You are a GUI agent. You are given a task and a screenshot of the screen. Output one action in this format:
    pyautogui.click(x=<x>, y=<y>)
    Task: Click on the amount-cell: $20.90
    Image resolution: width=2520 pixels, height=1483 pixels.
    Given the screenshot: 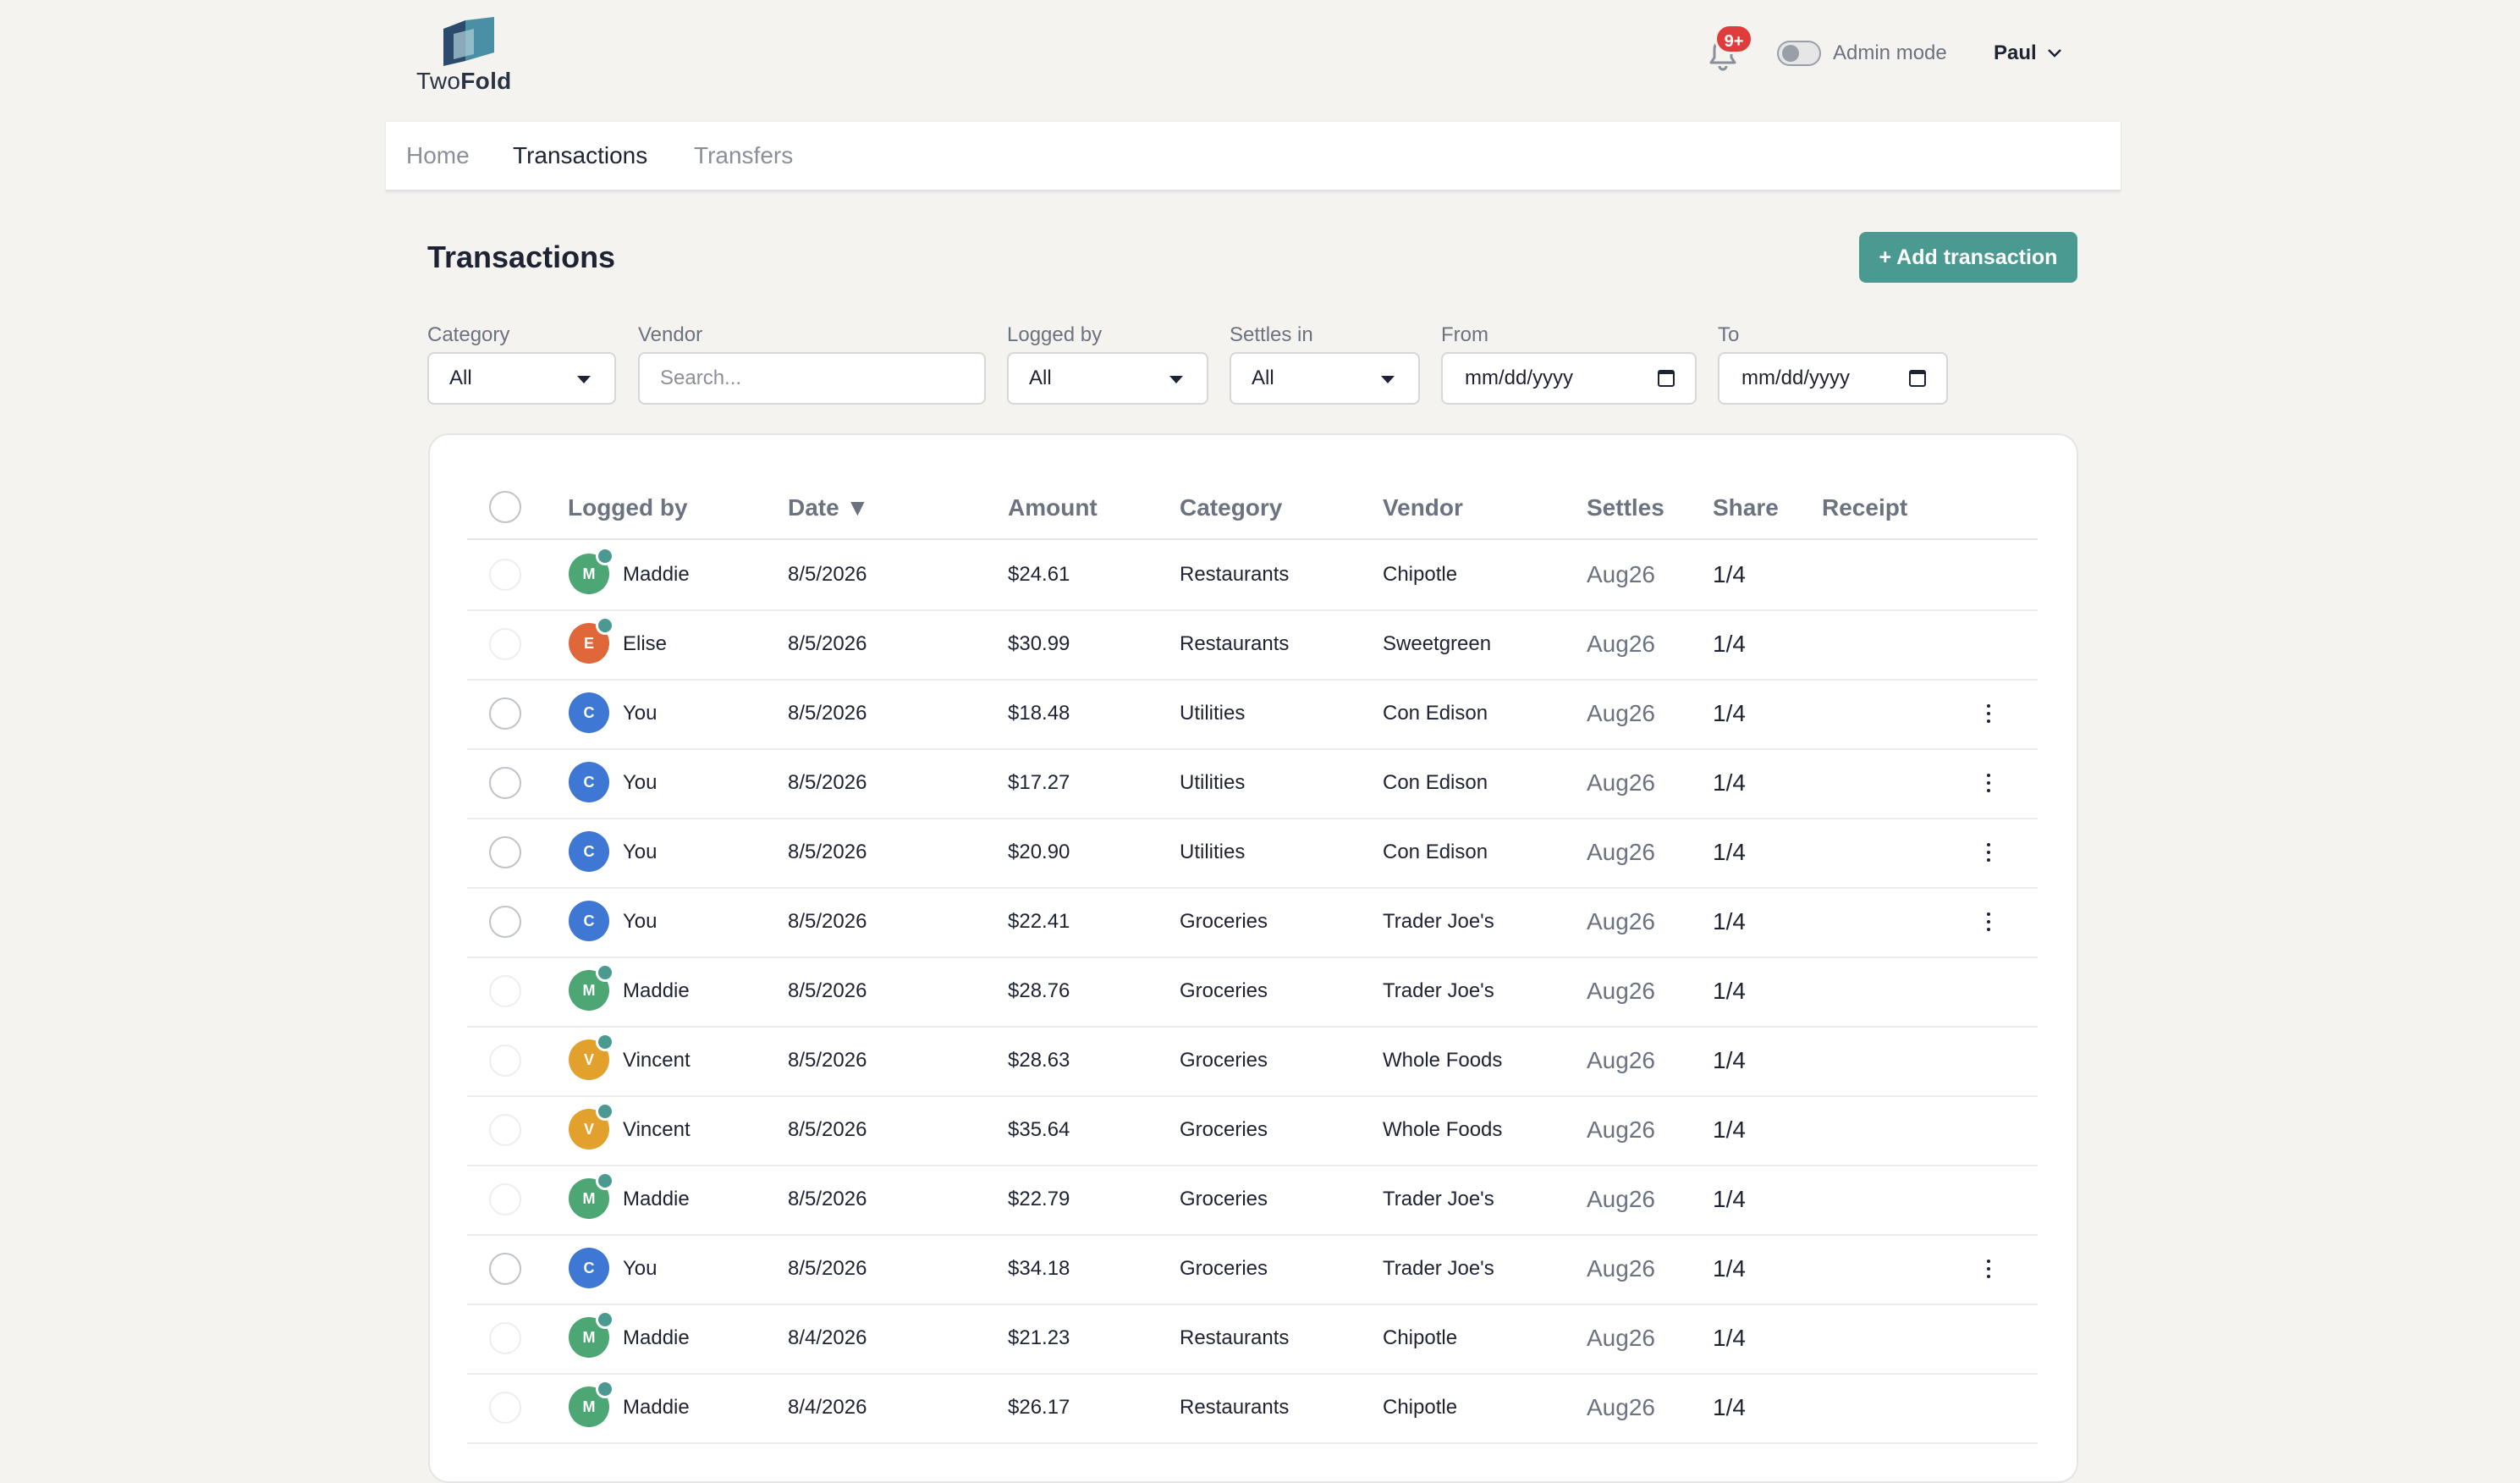 What is the action you would take?
    pyautogui.click(x=1039, y=852)
    